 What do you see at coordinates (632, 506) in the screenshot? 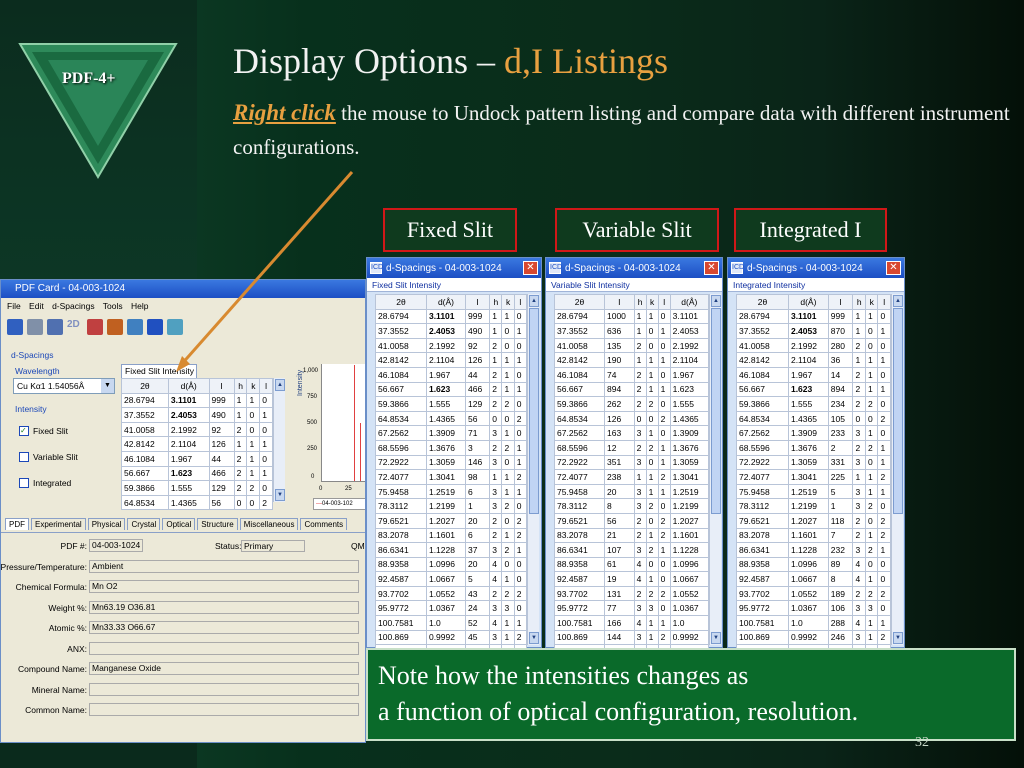
I see `table-row: 78.3112 8 3 2 0 1.2199` at bounding box center [632, 506].